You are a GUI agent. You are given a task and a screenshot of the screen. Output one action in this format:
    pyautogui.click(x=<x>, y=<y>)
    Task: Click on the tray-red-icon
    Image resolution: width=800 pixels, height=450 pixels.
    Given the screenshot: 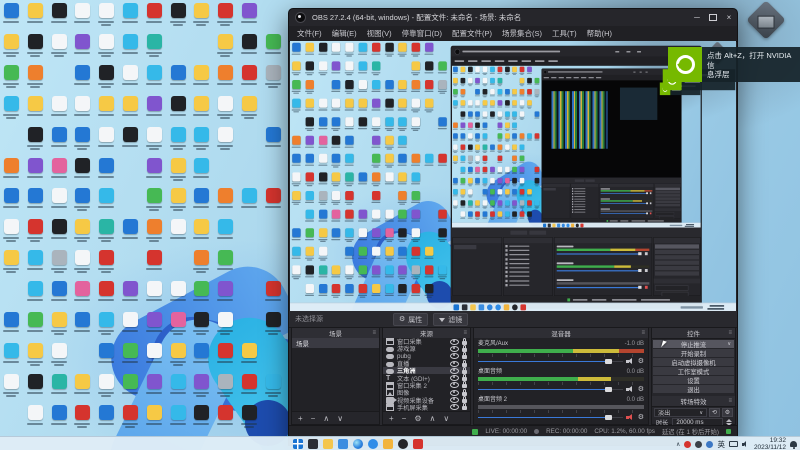 What is the action you would take?
    pyautogui.click(x=688, y=444)
    